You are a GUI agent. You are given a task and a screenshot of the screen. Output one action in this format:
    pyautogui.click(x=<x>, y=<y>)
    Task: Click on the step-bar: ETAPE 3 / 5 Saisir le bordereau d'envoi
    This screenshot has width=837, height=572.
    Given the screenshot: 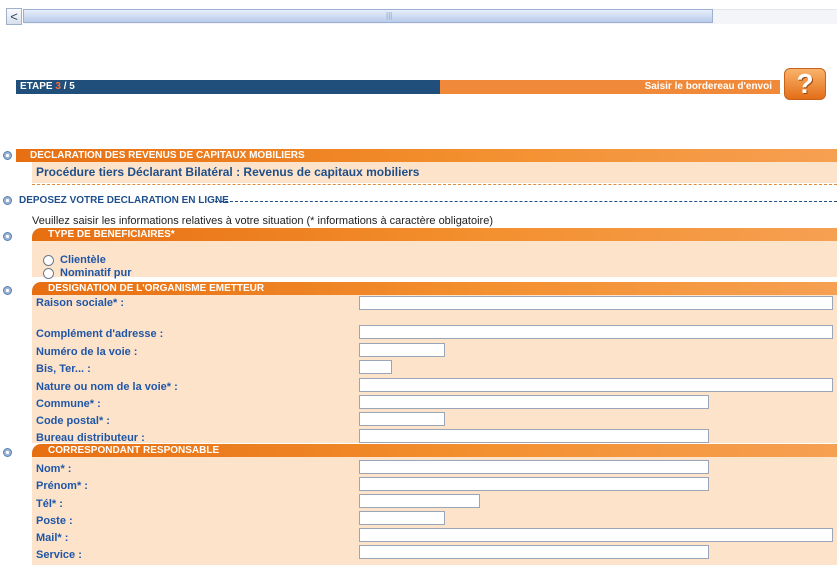 What is the action you would take?
    pyautogui.click(x=398, y=87)
    